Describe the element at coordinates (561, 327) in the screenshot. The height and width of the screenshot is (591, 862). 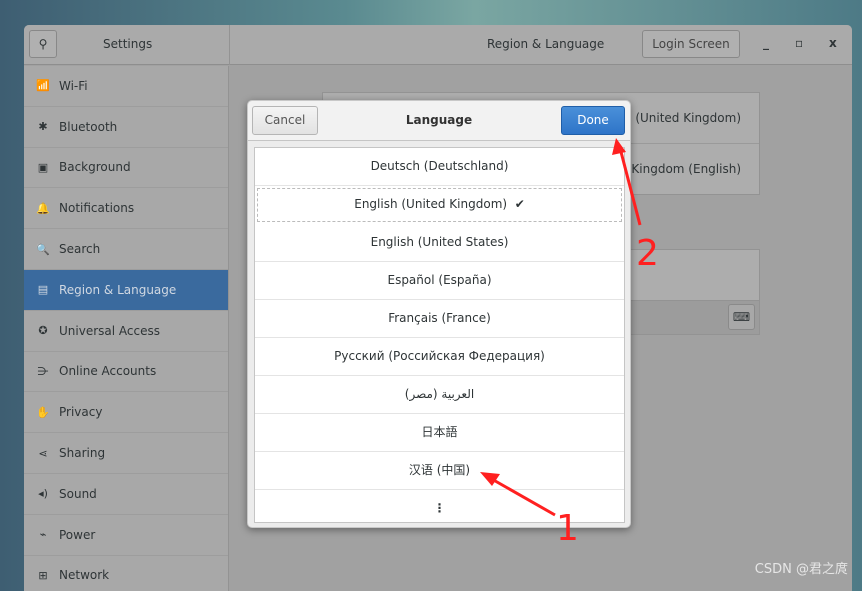
I see `annotation-arrows` at that location.